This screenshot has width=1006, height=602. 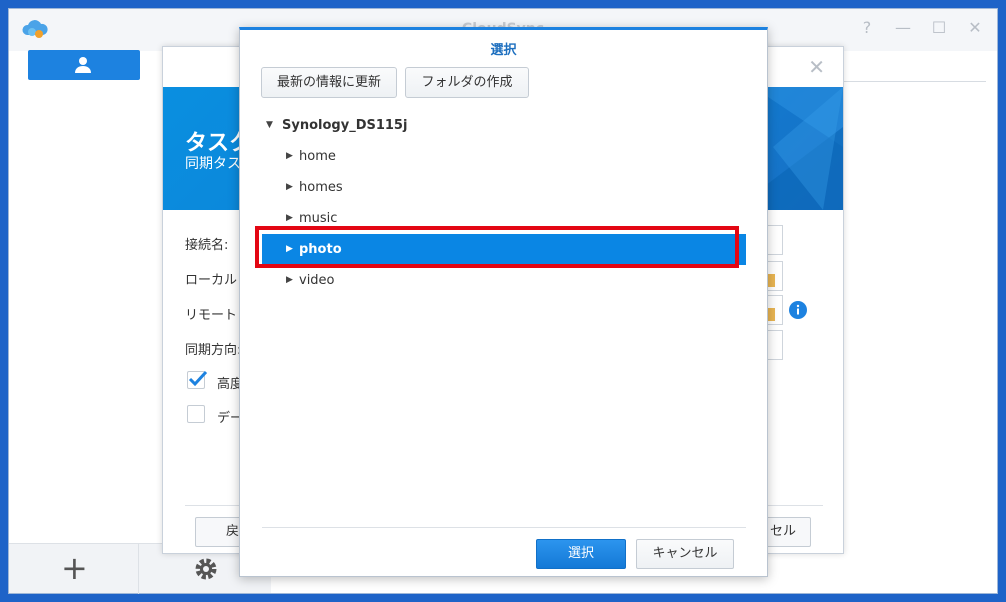 I want to click on tree-item-label: homes, so click(x=321, y=187).